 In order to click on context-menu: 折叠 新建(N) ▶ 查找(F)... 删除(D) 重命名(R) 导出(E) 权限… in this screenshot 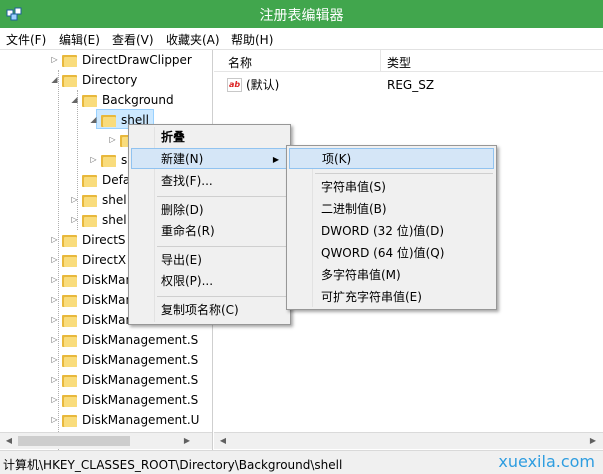, I will do `click(209, 224)`.